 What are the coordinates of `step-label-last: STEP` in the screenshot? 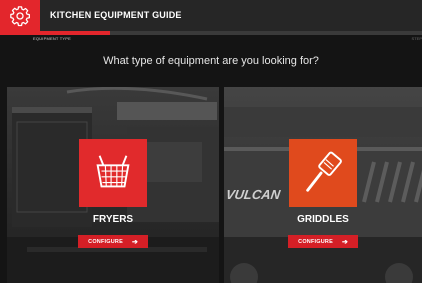 It's located at (416, 38).